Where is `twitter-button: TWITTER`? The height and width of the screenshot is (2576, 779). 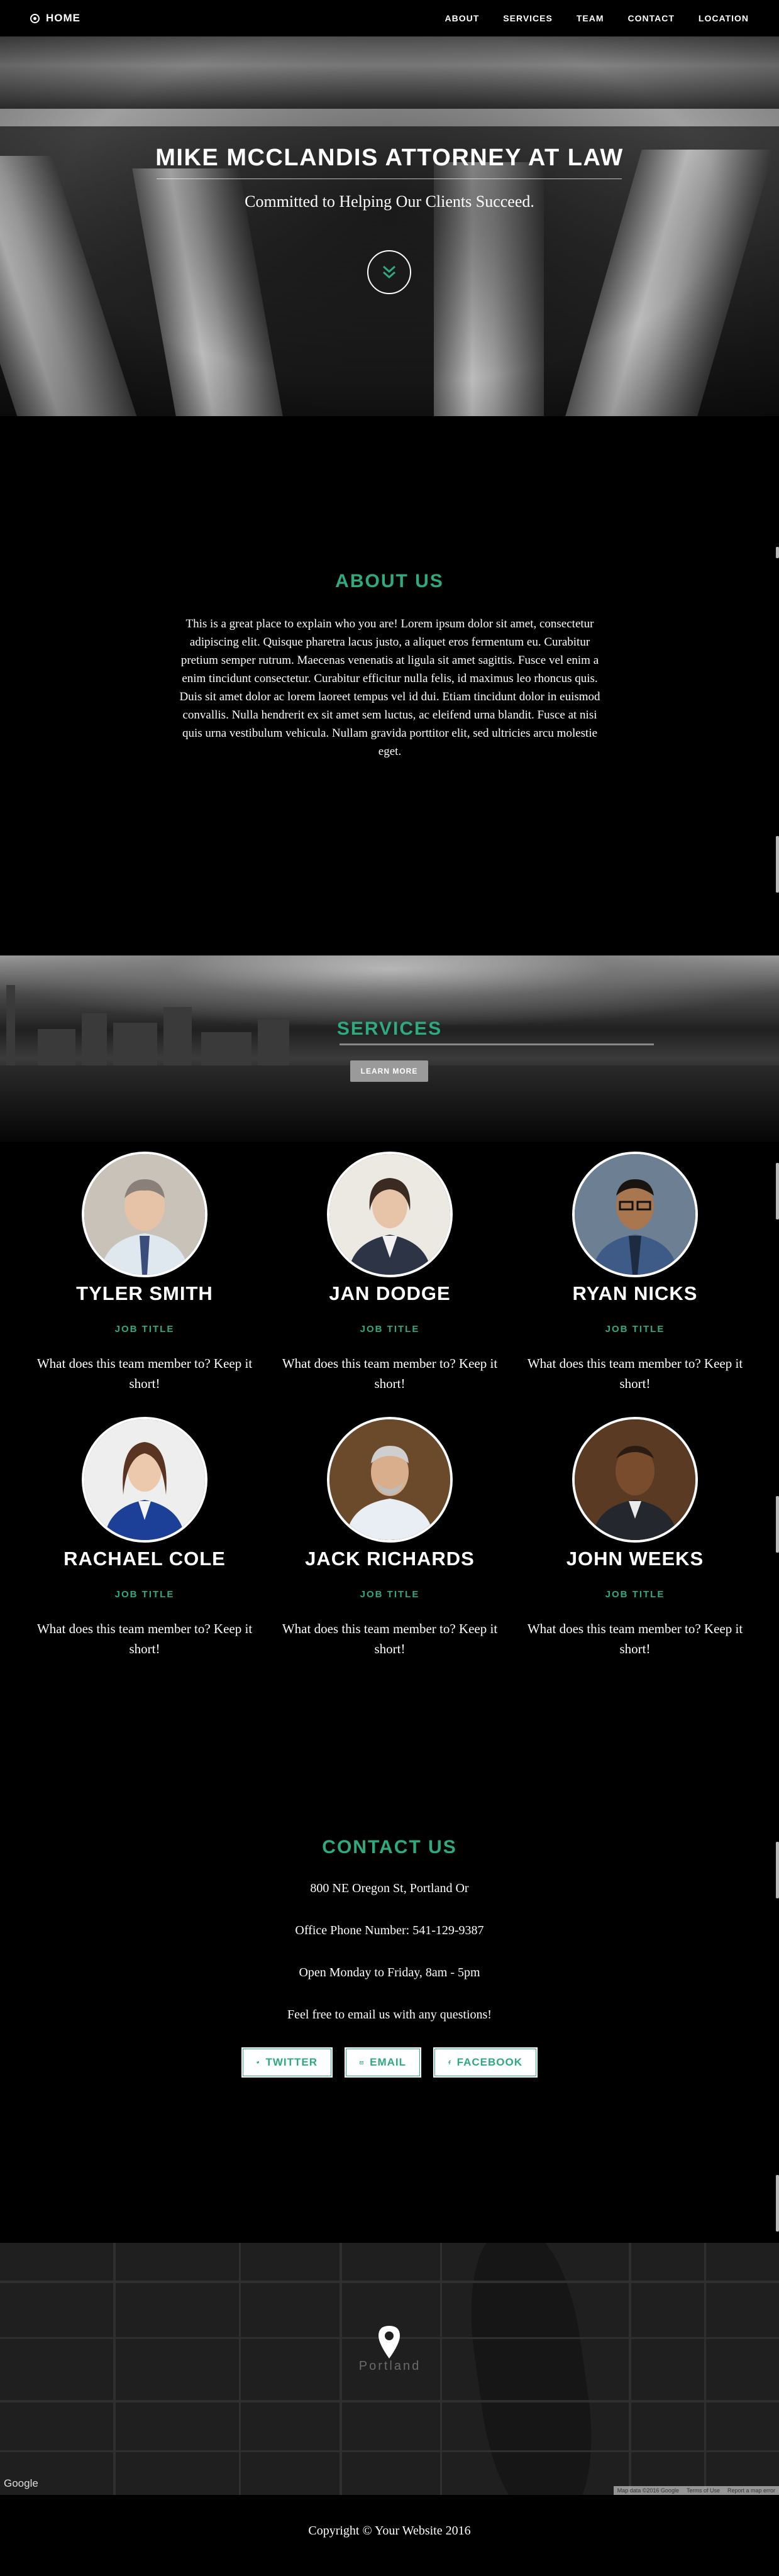 twitter-button: TWITTER is located at coordinates (287, 2062).